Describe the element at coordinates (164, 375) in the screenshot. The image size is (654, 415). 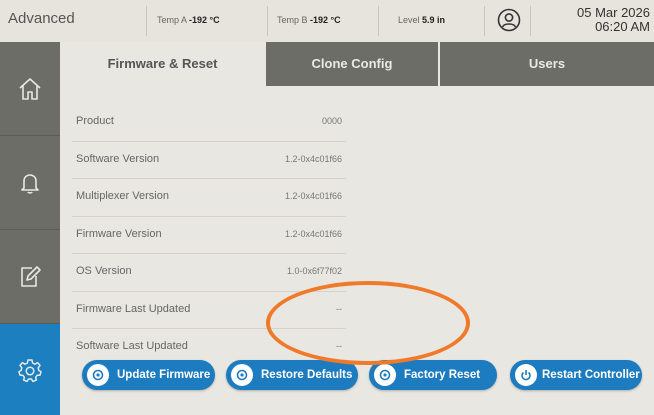
I see `update-firmware-label: Update Firmware` at that location.